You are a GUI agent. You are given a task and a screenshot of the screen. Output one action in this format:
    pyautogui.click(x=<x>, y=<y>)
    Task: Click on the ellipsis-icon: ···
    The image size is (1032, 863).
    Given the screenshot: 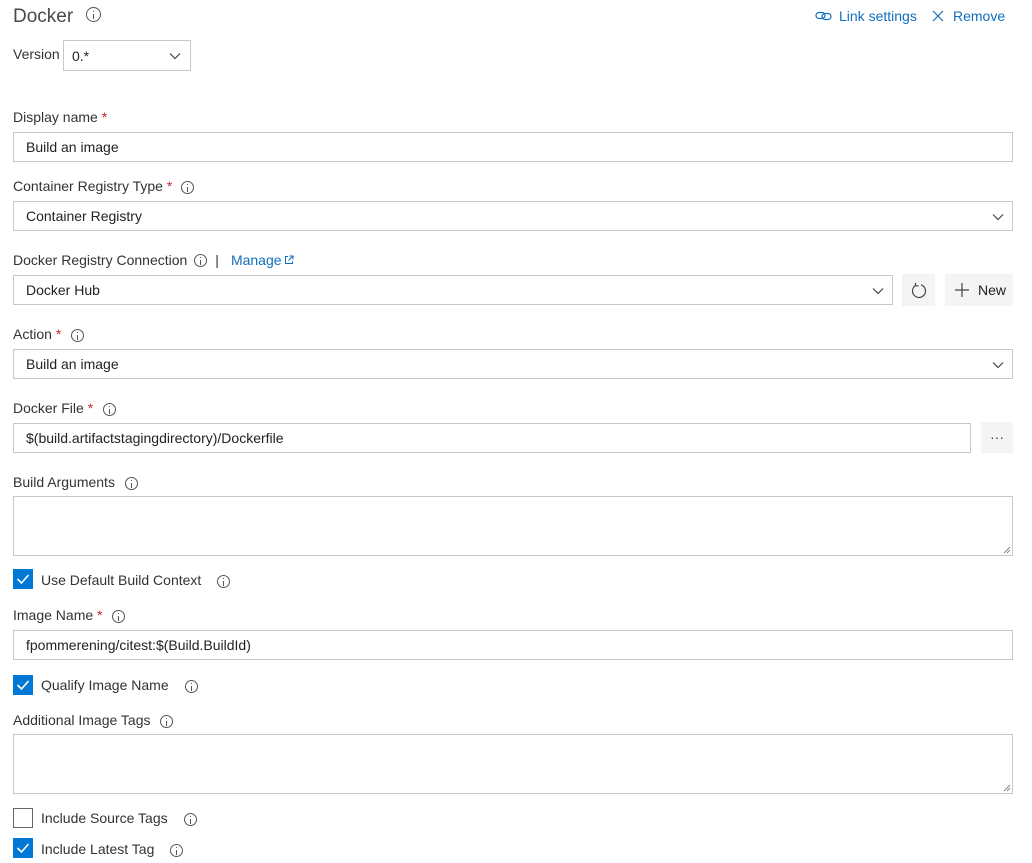 What is the action you would take?
    pyautogui.click(x=997, y=437)
    